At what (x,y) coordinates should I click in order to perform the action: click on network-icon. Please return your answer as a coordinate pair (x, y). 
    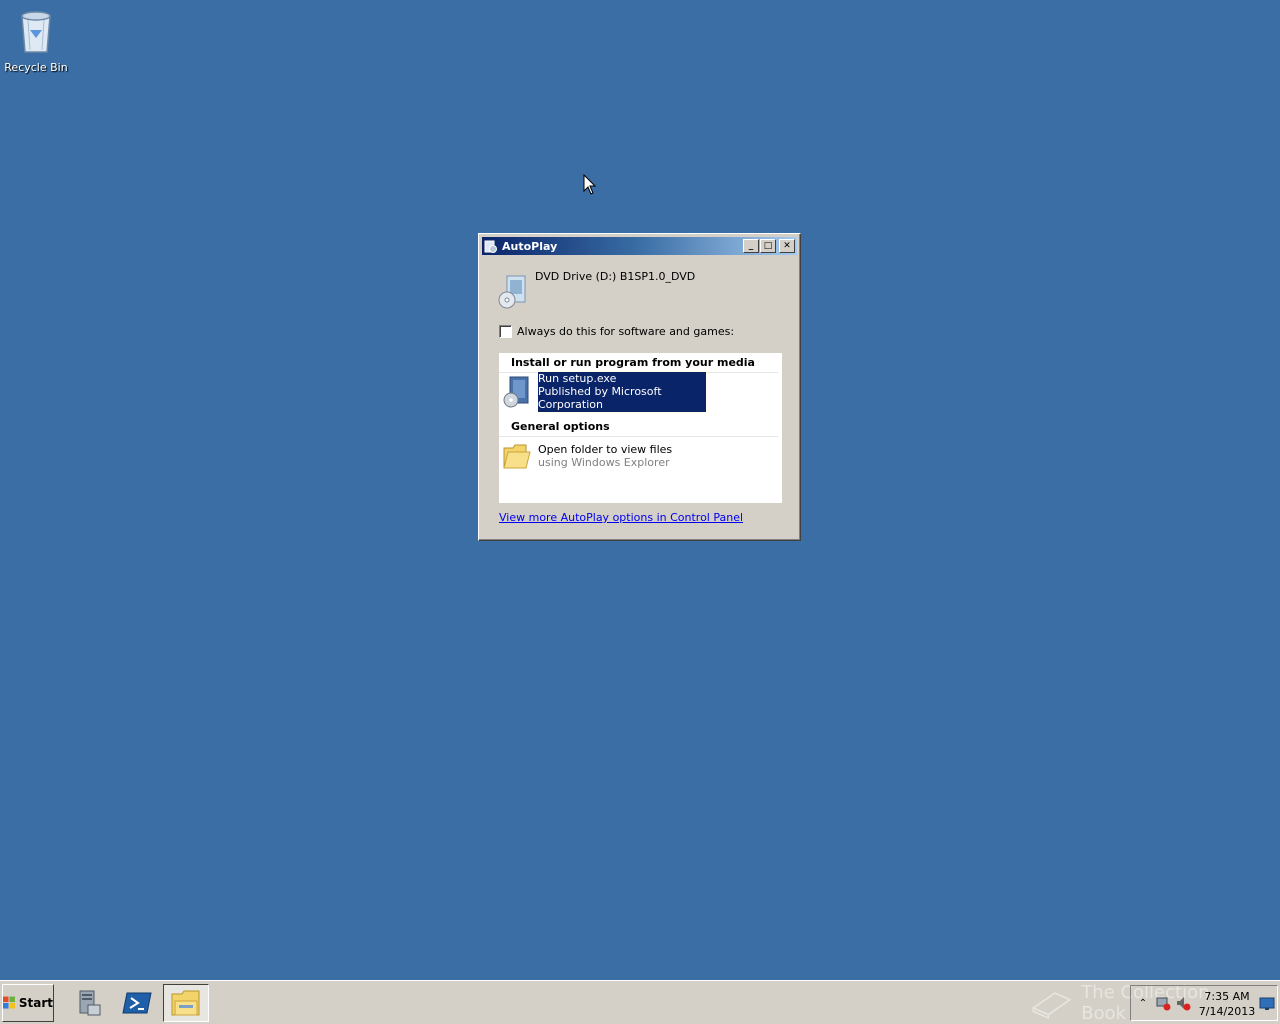
    Looking at the image, I should click on (1163, 1004).